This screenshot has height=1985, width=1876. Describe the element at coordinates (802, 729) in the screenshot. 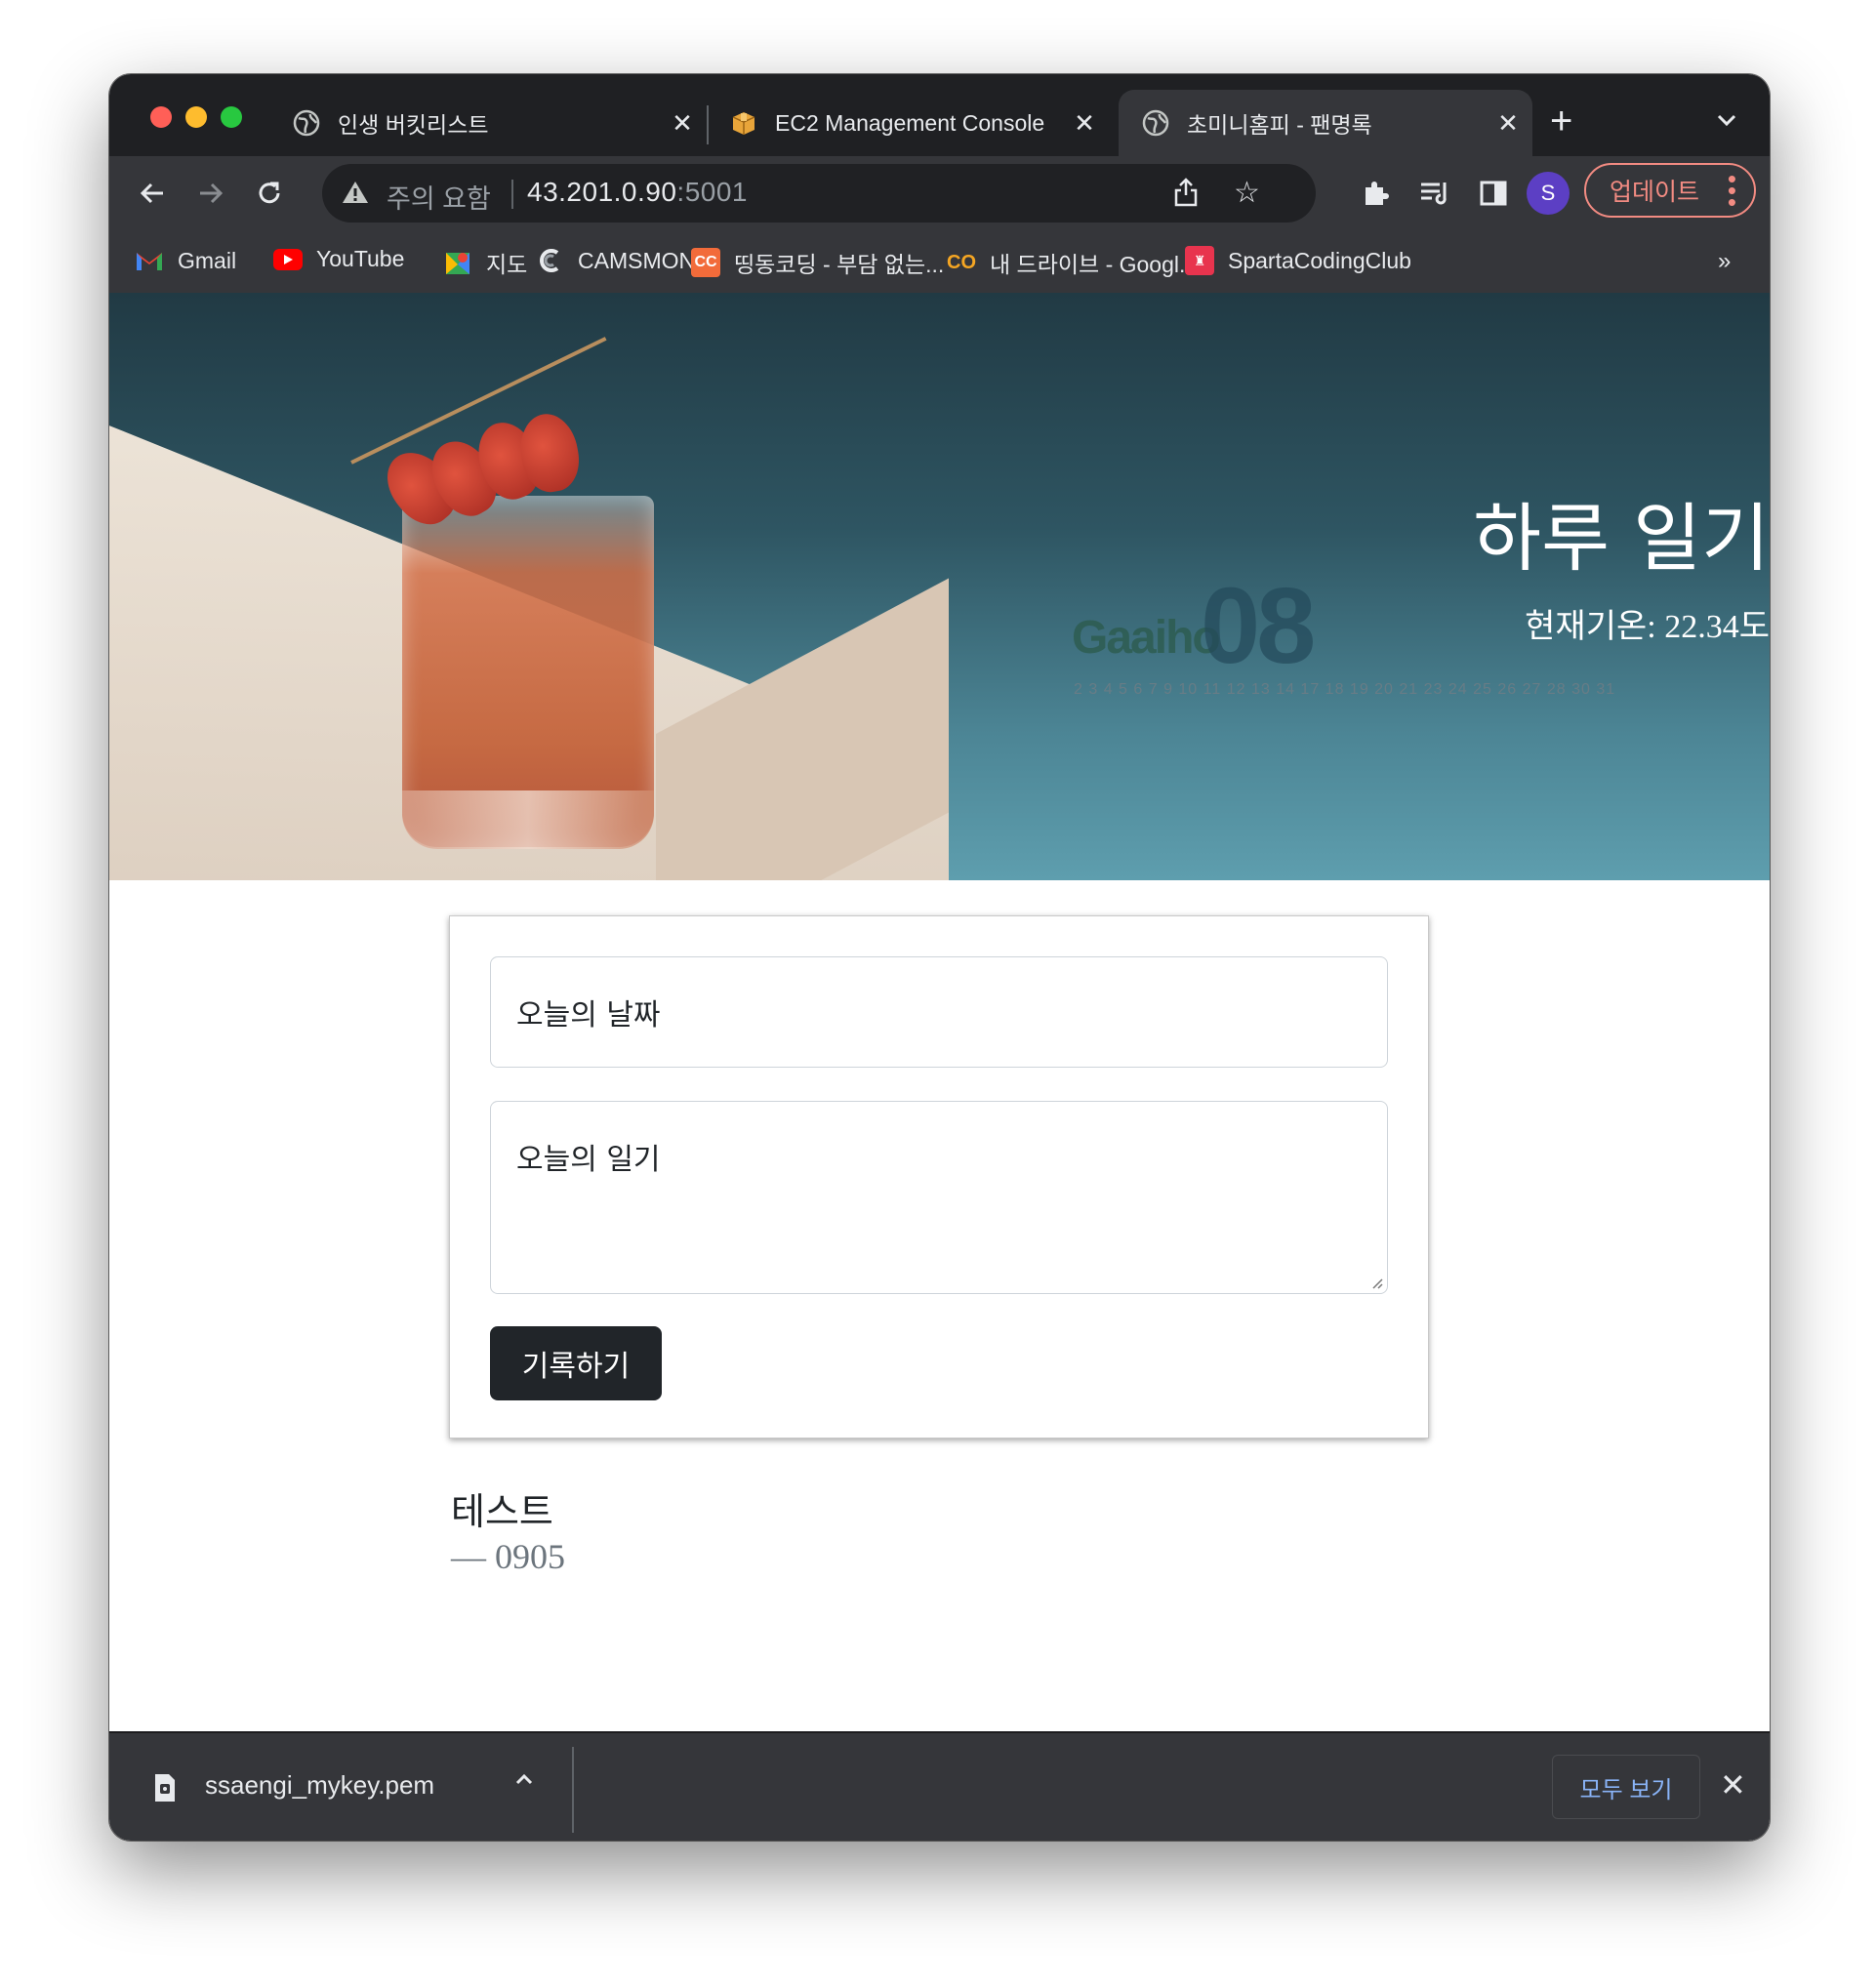

I see `hero-image-table-side` at that location.